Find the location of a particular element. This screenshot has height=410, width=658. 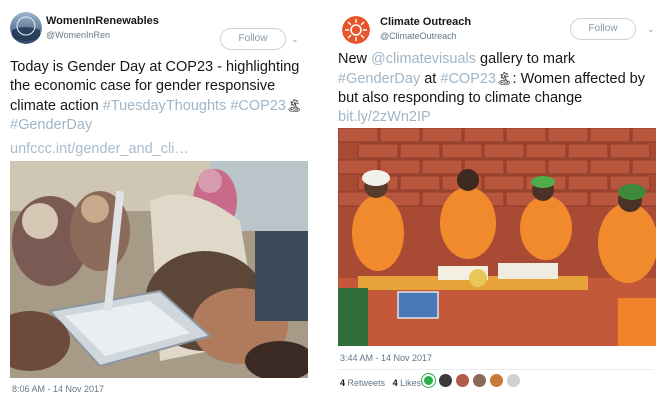

retweets-label: Retweets is located at coordinates (366, 383).